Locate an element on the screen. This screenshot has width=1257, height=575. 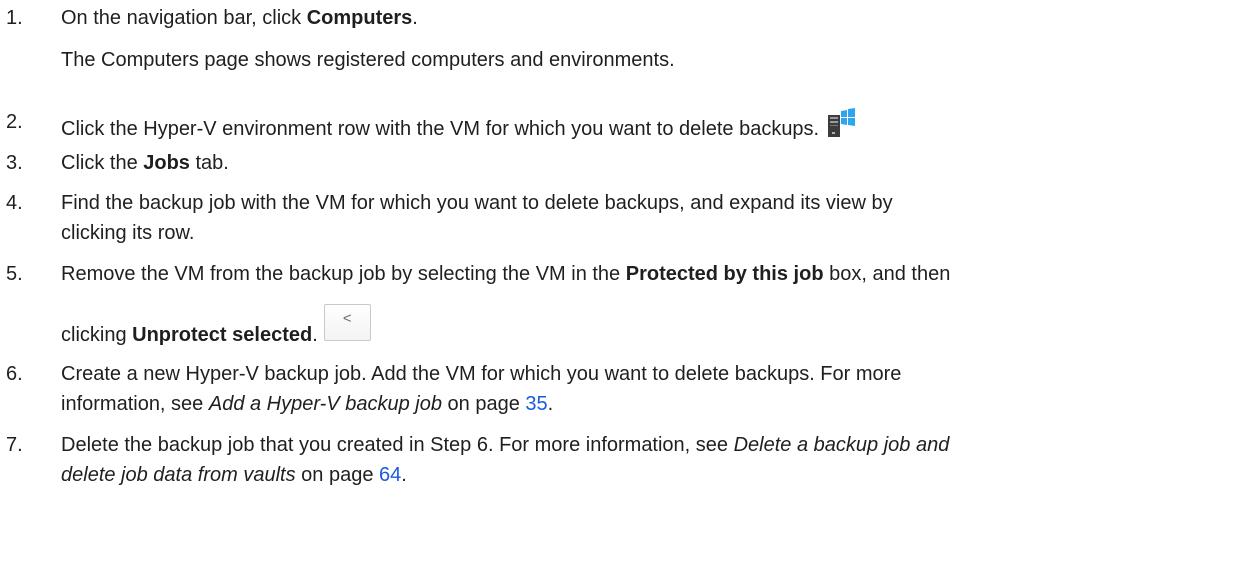
step-number: 6. is located at coordinates (14, 374).